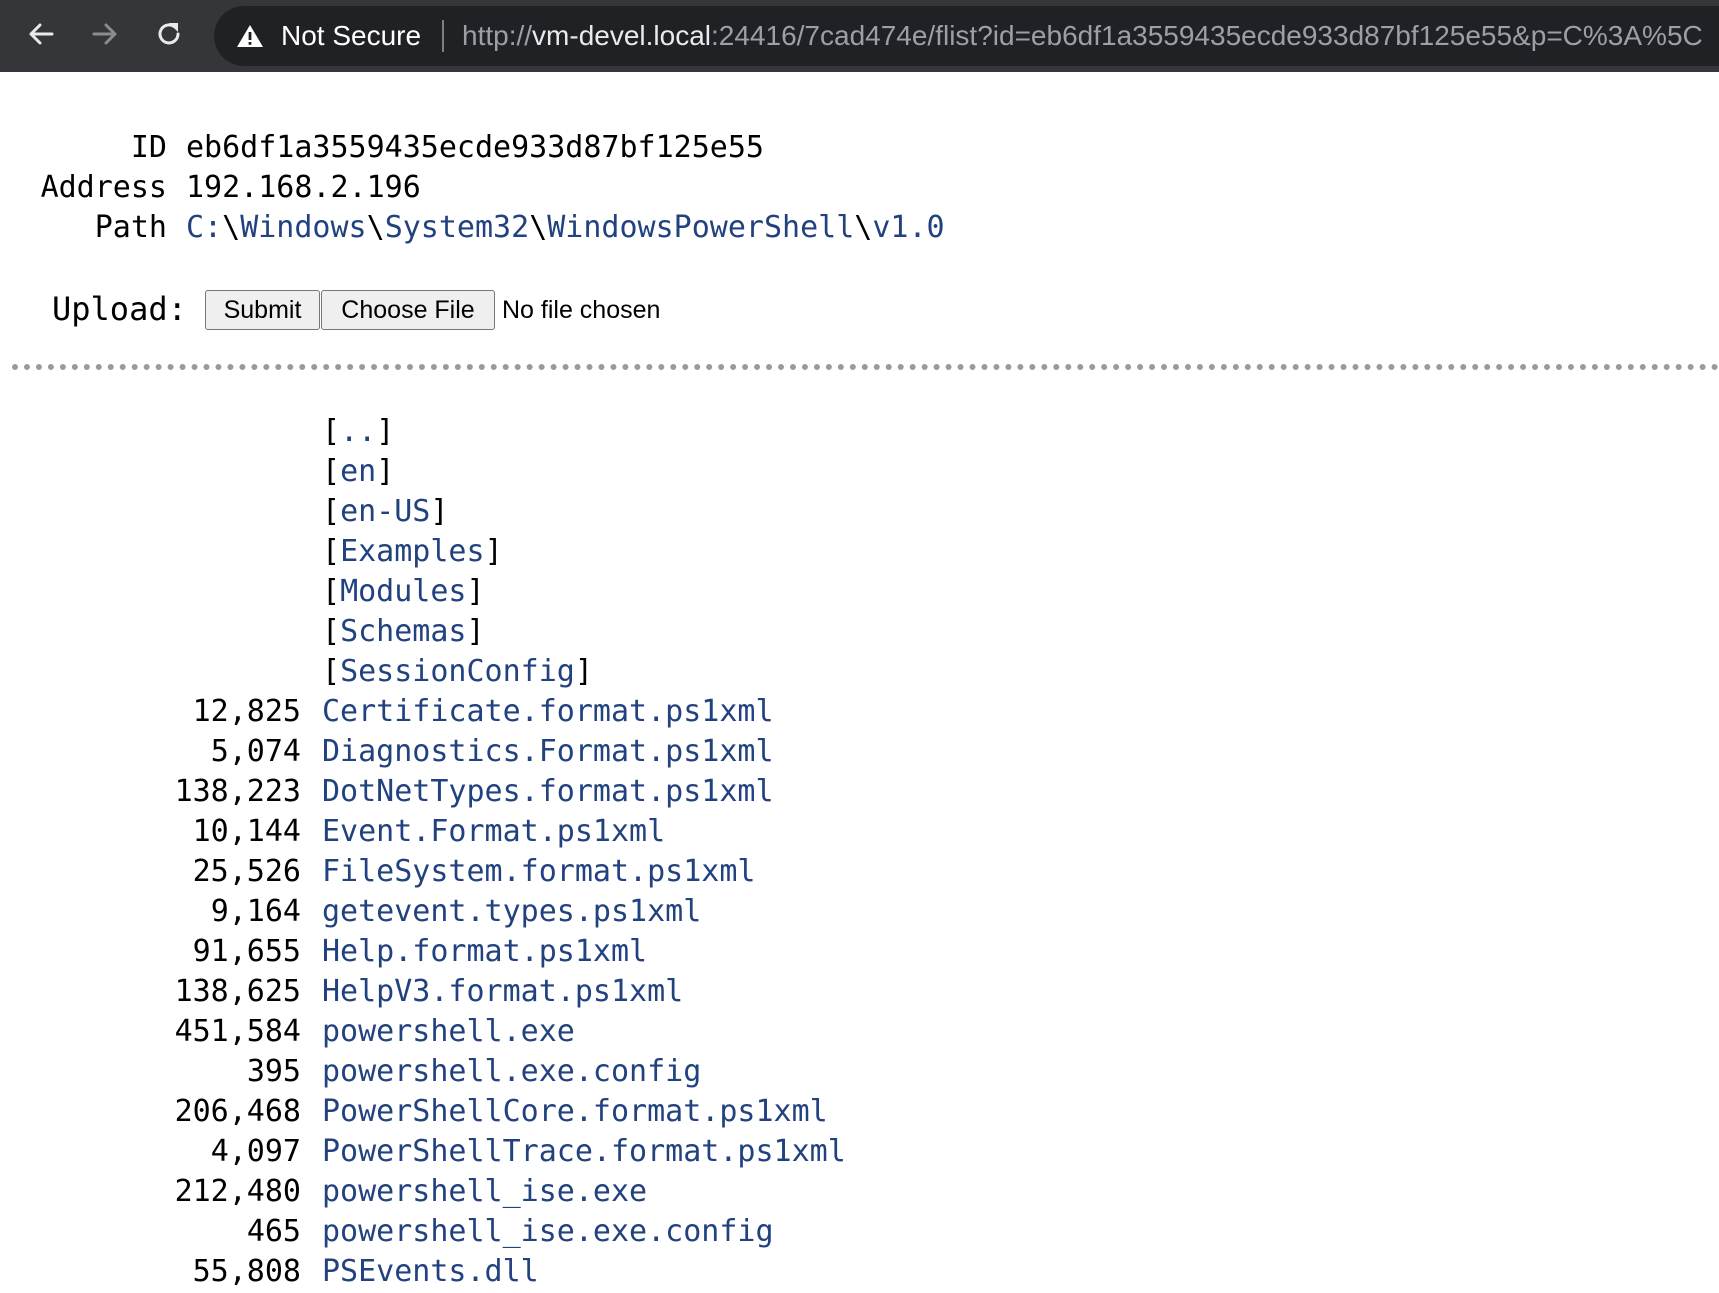 The image size is (1719, 1293). I want to click on file-link: Help.format.ps1xml, so click(484, 952).